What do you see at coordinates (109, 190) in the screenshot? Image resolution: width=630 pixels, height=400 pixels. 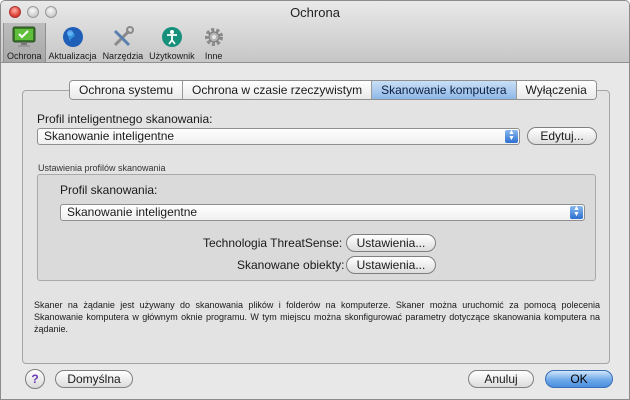 I see `scan-profile-label: Profil skanowania:` at bounding box center [109, 190].